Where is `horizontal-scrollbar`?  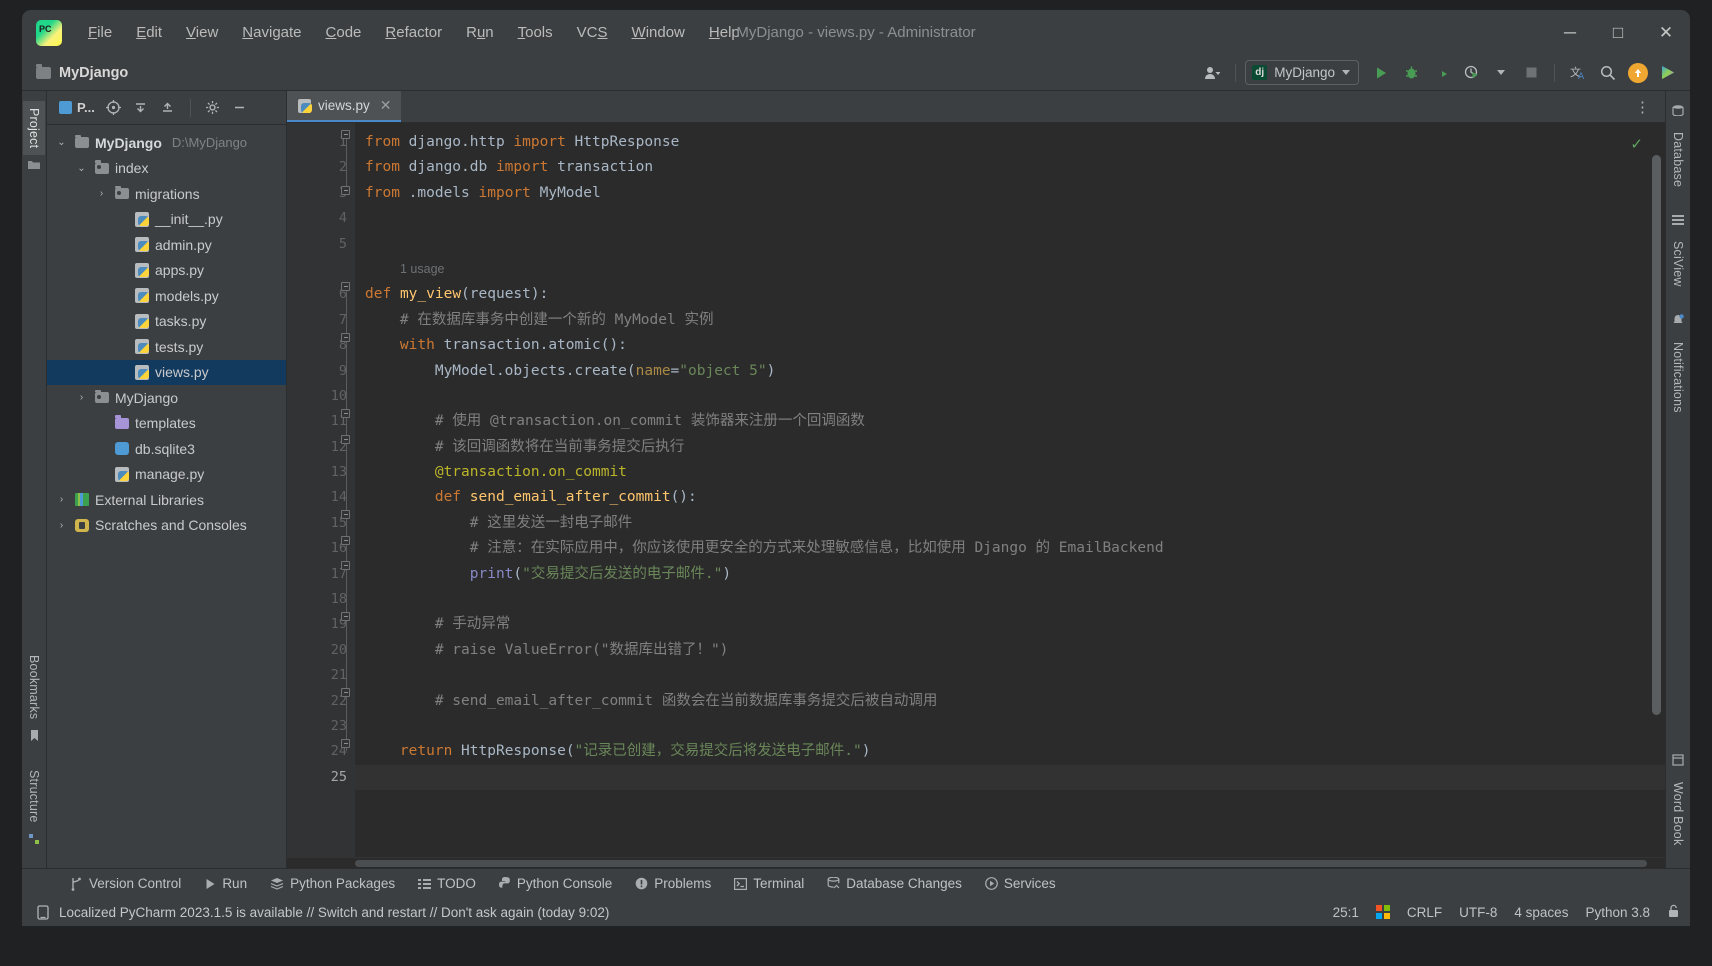 horizontal-scrollbar is located at coordinates (976, 862).